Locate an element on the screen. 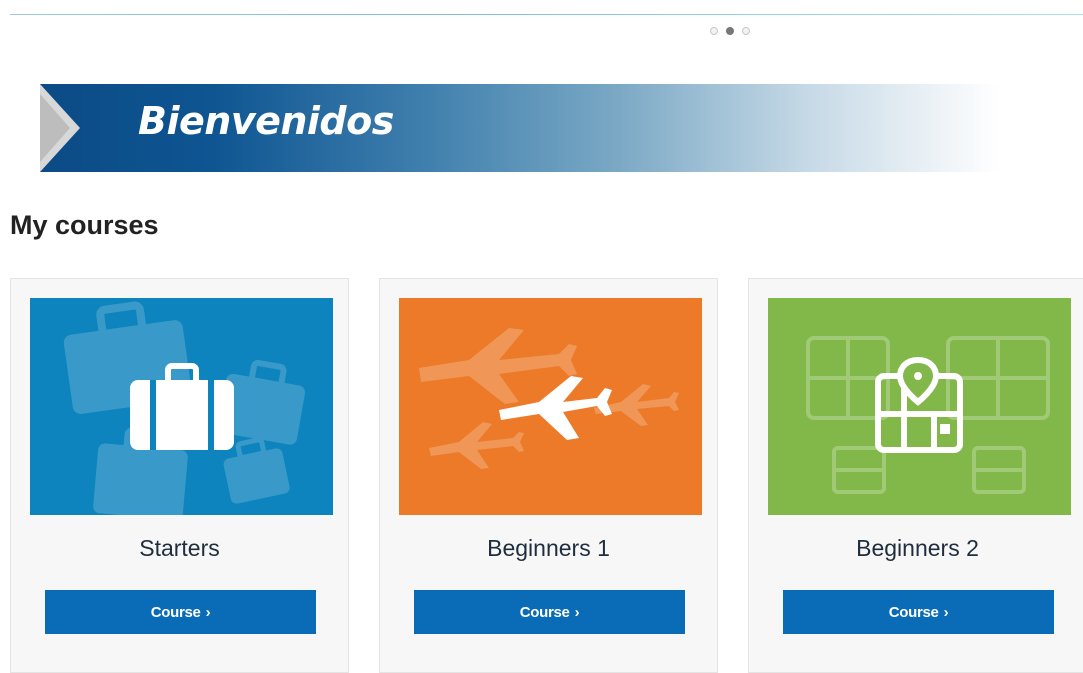 The width and height of the screenshot is (1083, 673). section-title: My courses is located at coordinates (84, 225).